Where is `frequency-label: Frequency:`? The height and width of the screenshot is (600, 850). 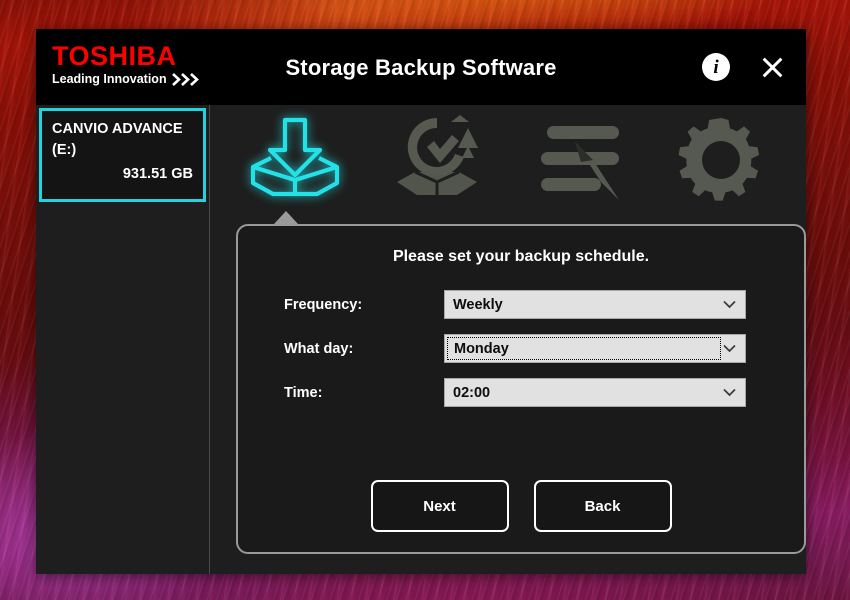 frequency-label: Frequency: is located at coordinates (323, 304).